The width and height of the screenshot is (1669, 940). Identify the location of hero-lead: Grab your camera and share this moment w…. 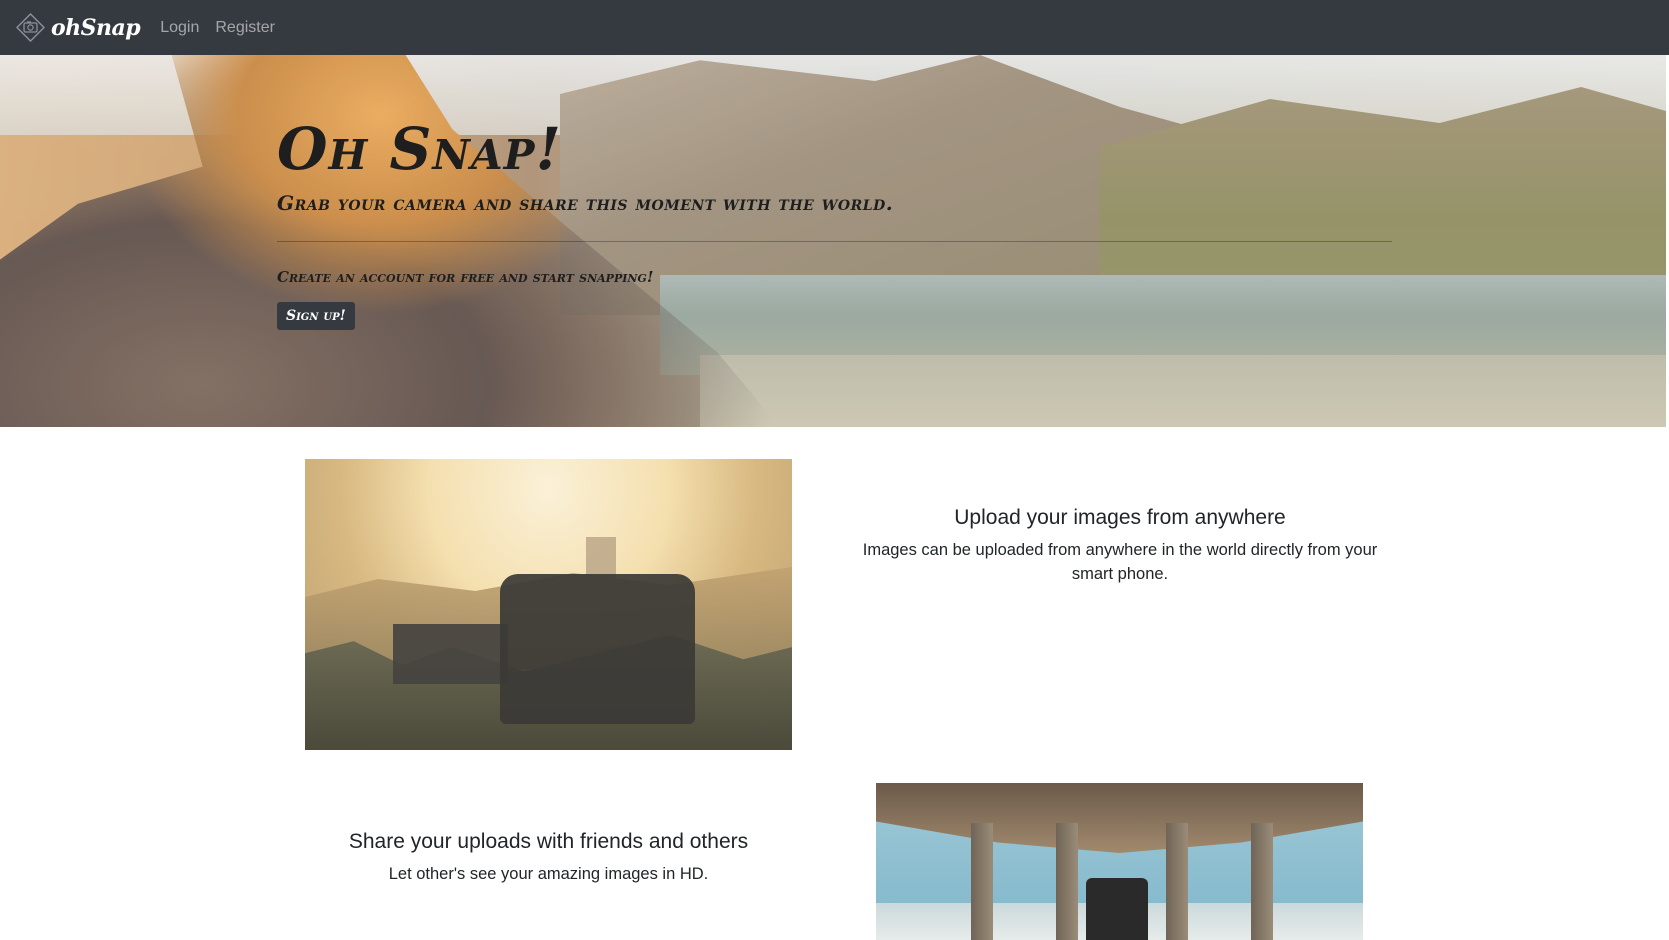
(585, 203).